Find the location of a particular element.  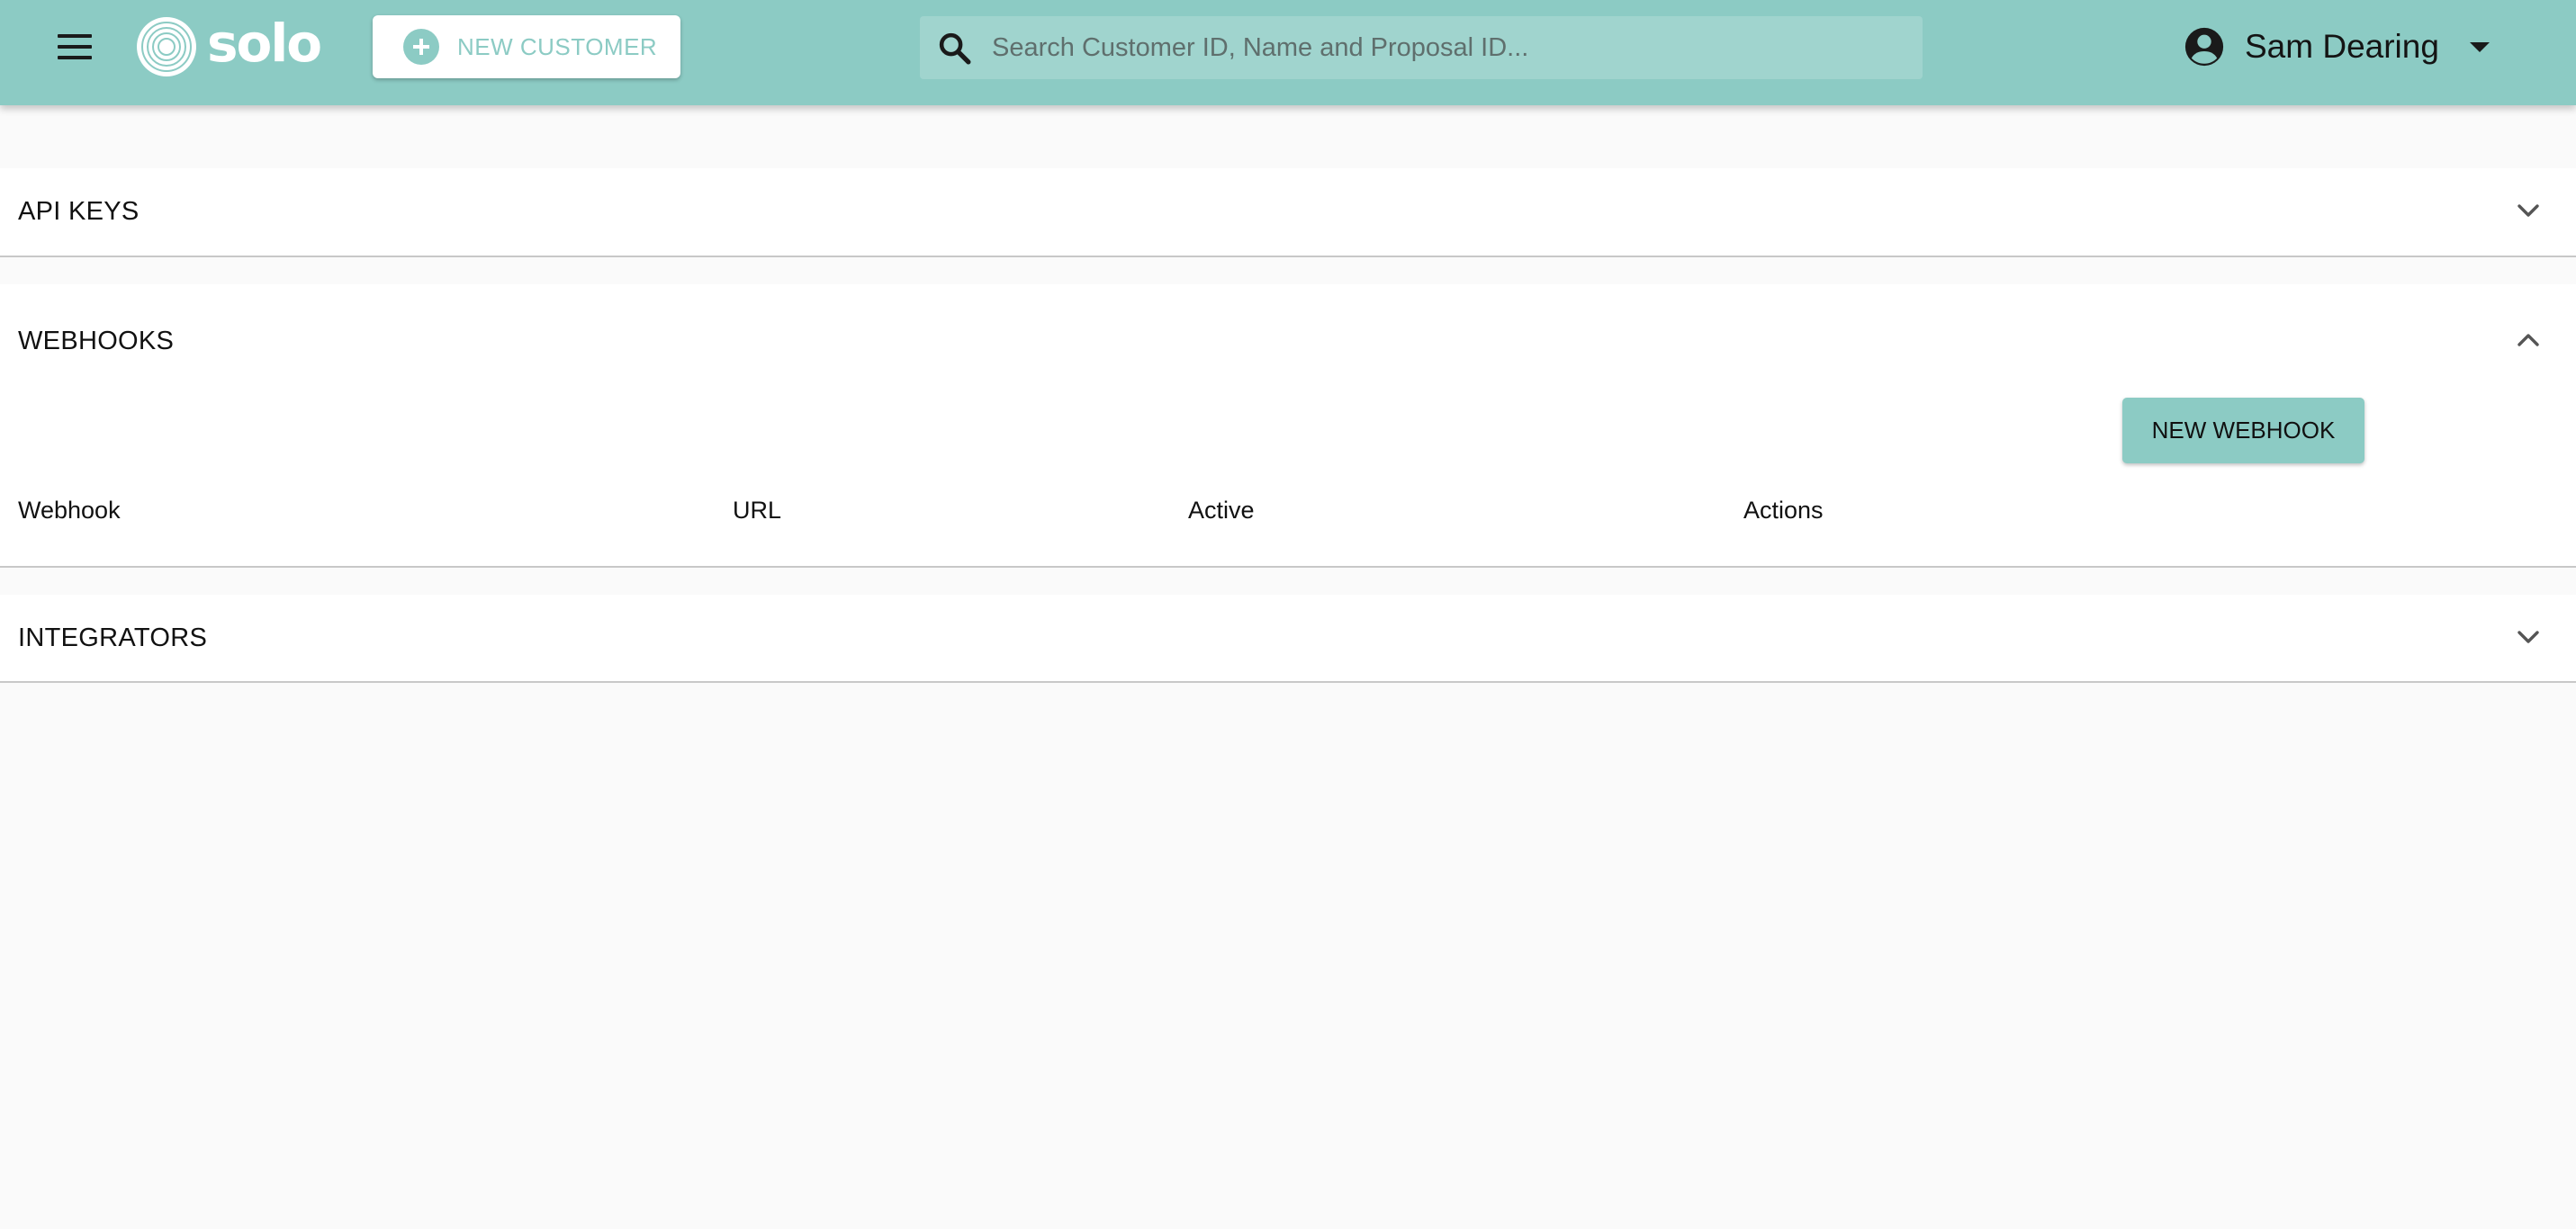

column-header-webhook: Webhook is located at coordinates (69, 511).